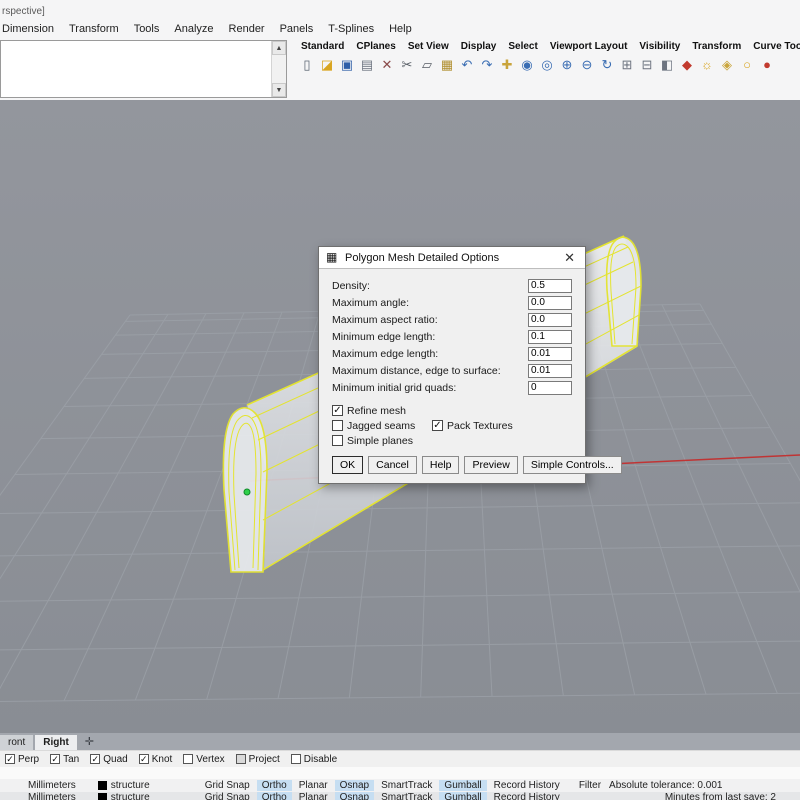 This screenshot has width=800, height=800. Describe the element at coordinates (687, 65) in the screenshot. I see `select-filter-icon: ◆` at that location.